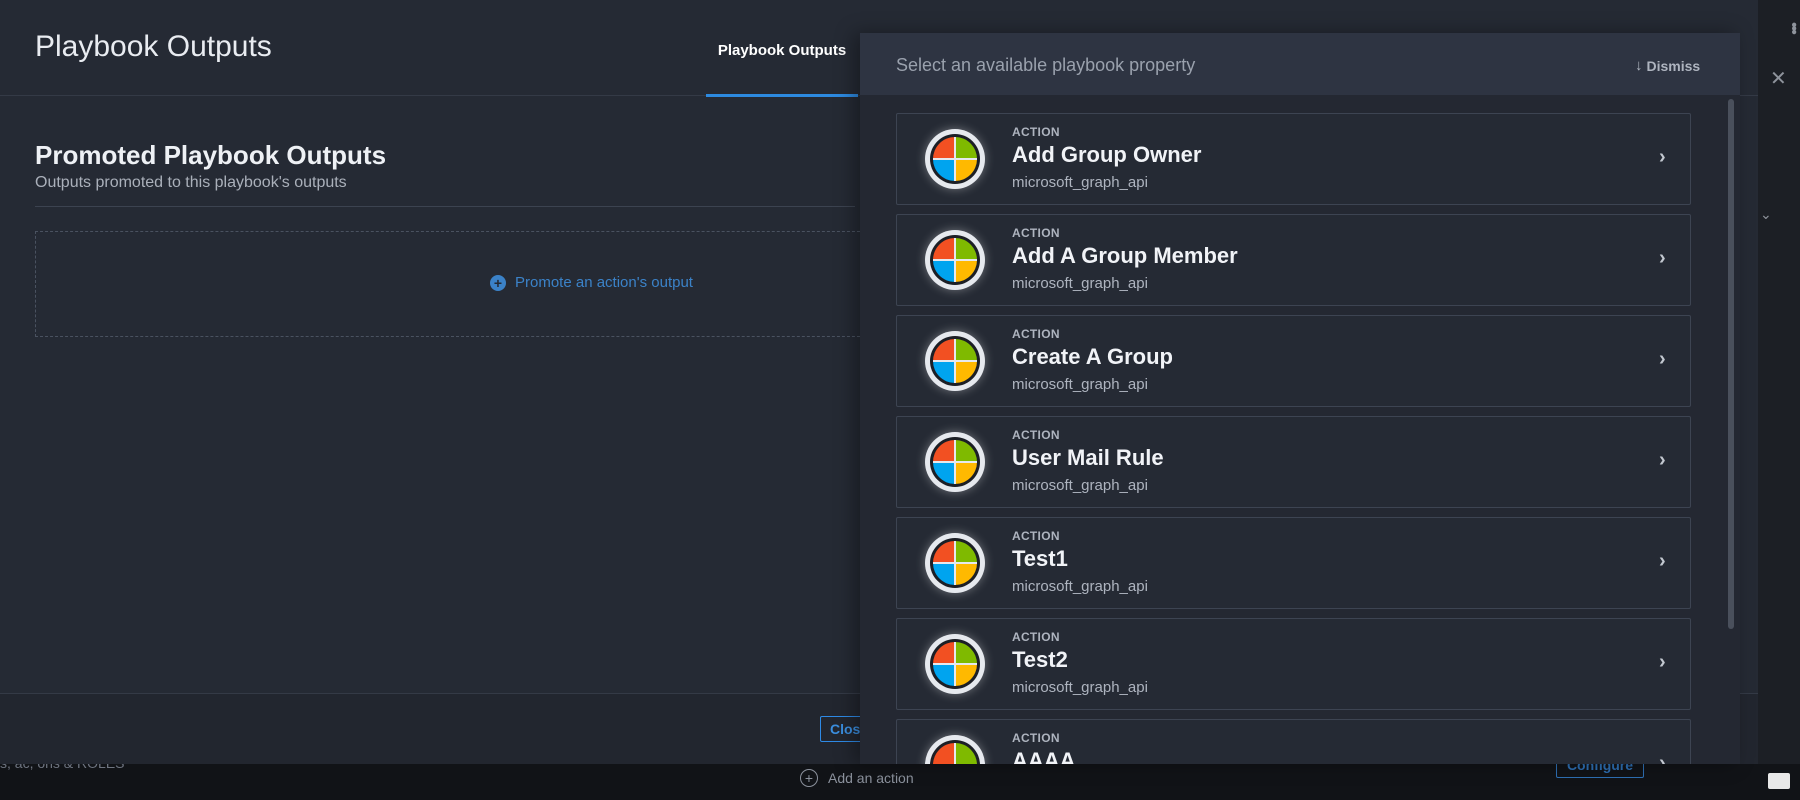 Image resolution: width=1800 pixels, height=800 pixels. What do you see at coordinates (782, 67) in the screenshot?
I see `tab-playbook-outputs: Playbook Outputs` at bounding box center [782, 67].